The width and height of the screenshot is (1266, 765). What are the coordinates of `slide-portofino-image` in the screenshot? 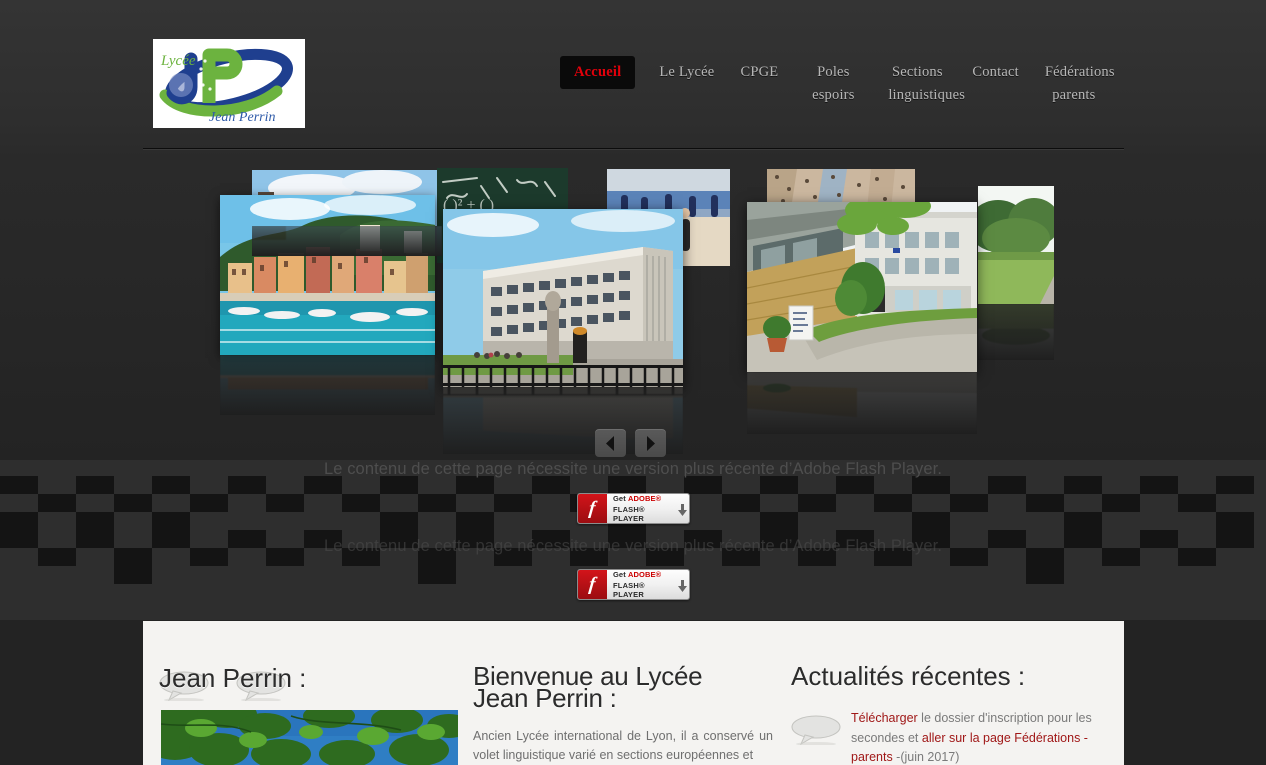 It's located at (327, 275).